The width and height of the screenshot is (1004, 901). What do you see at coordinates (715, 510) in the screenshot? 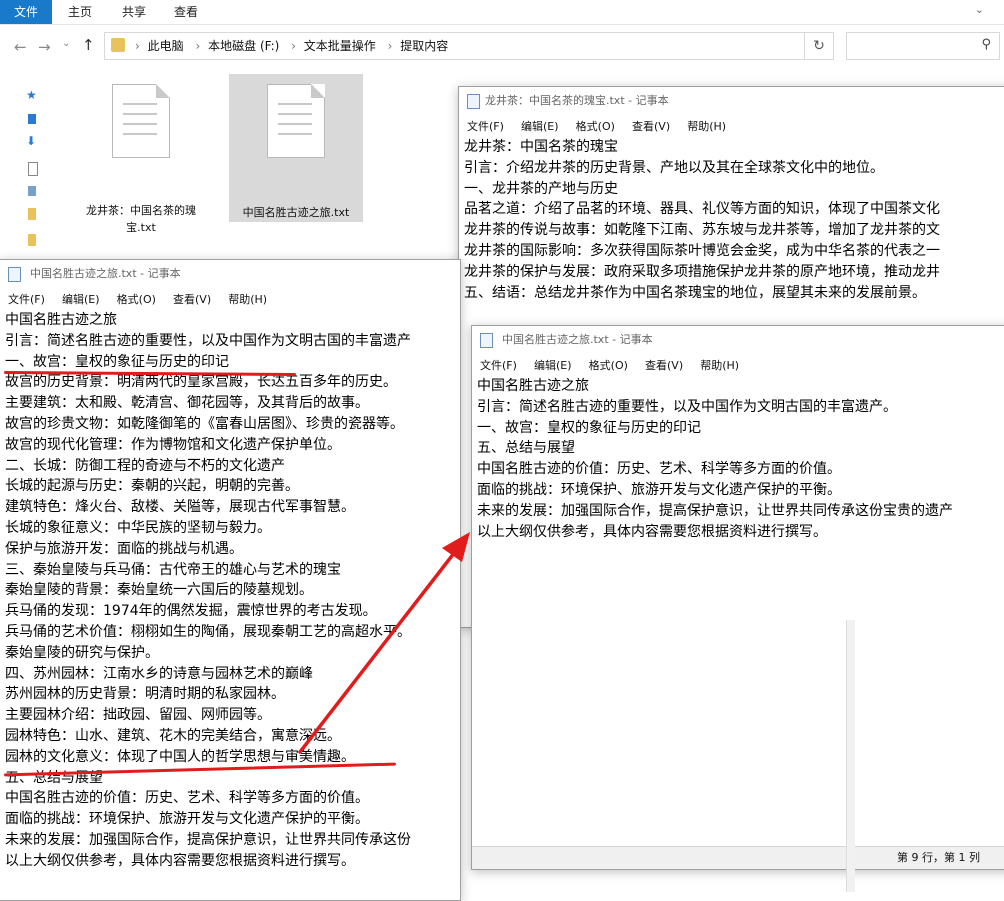
I see `text-line: 未来的发展：加强国际合作，提高保护意识，让世界共同传承这份宝贵的遗产` at bounding box center [715, 510].